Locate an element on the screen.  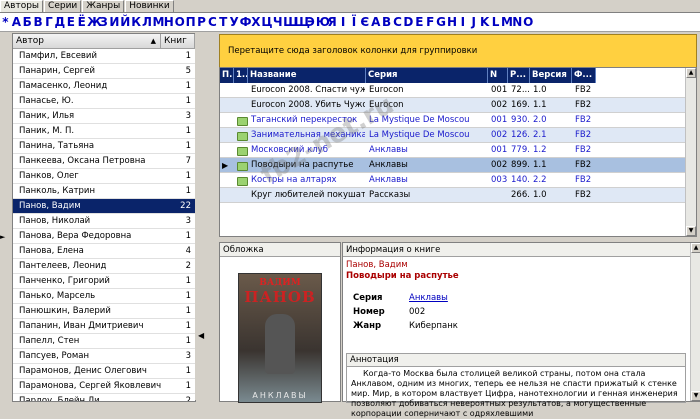
authors-col-books: Книг is located at coordinates (178, 41).